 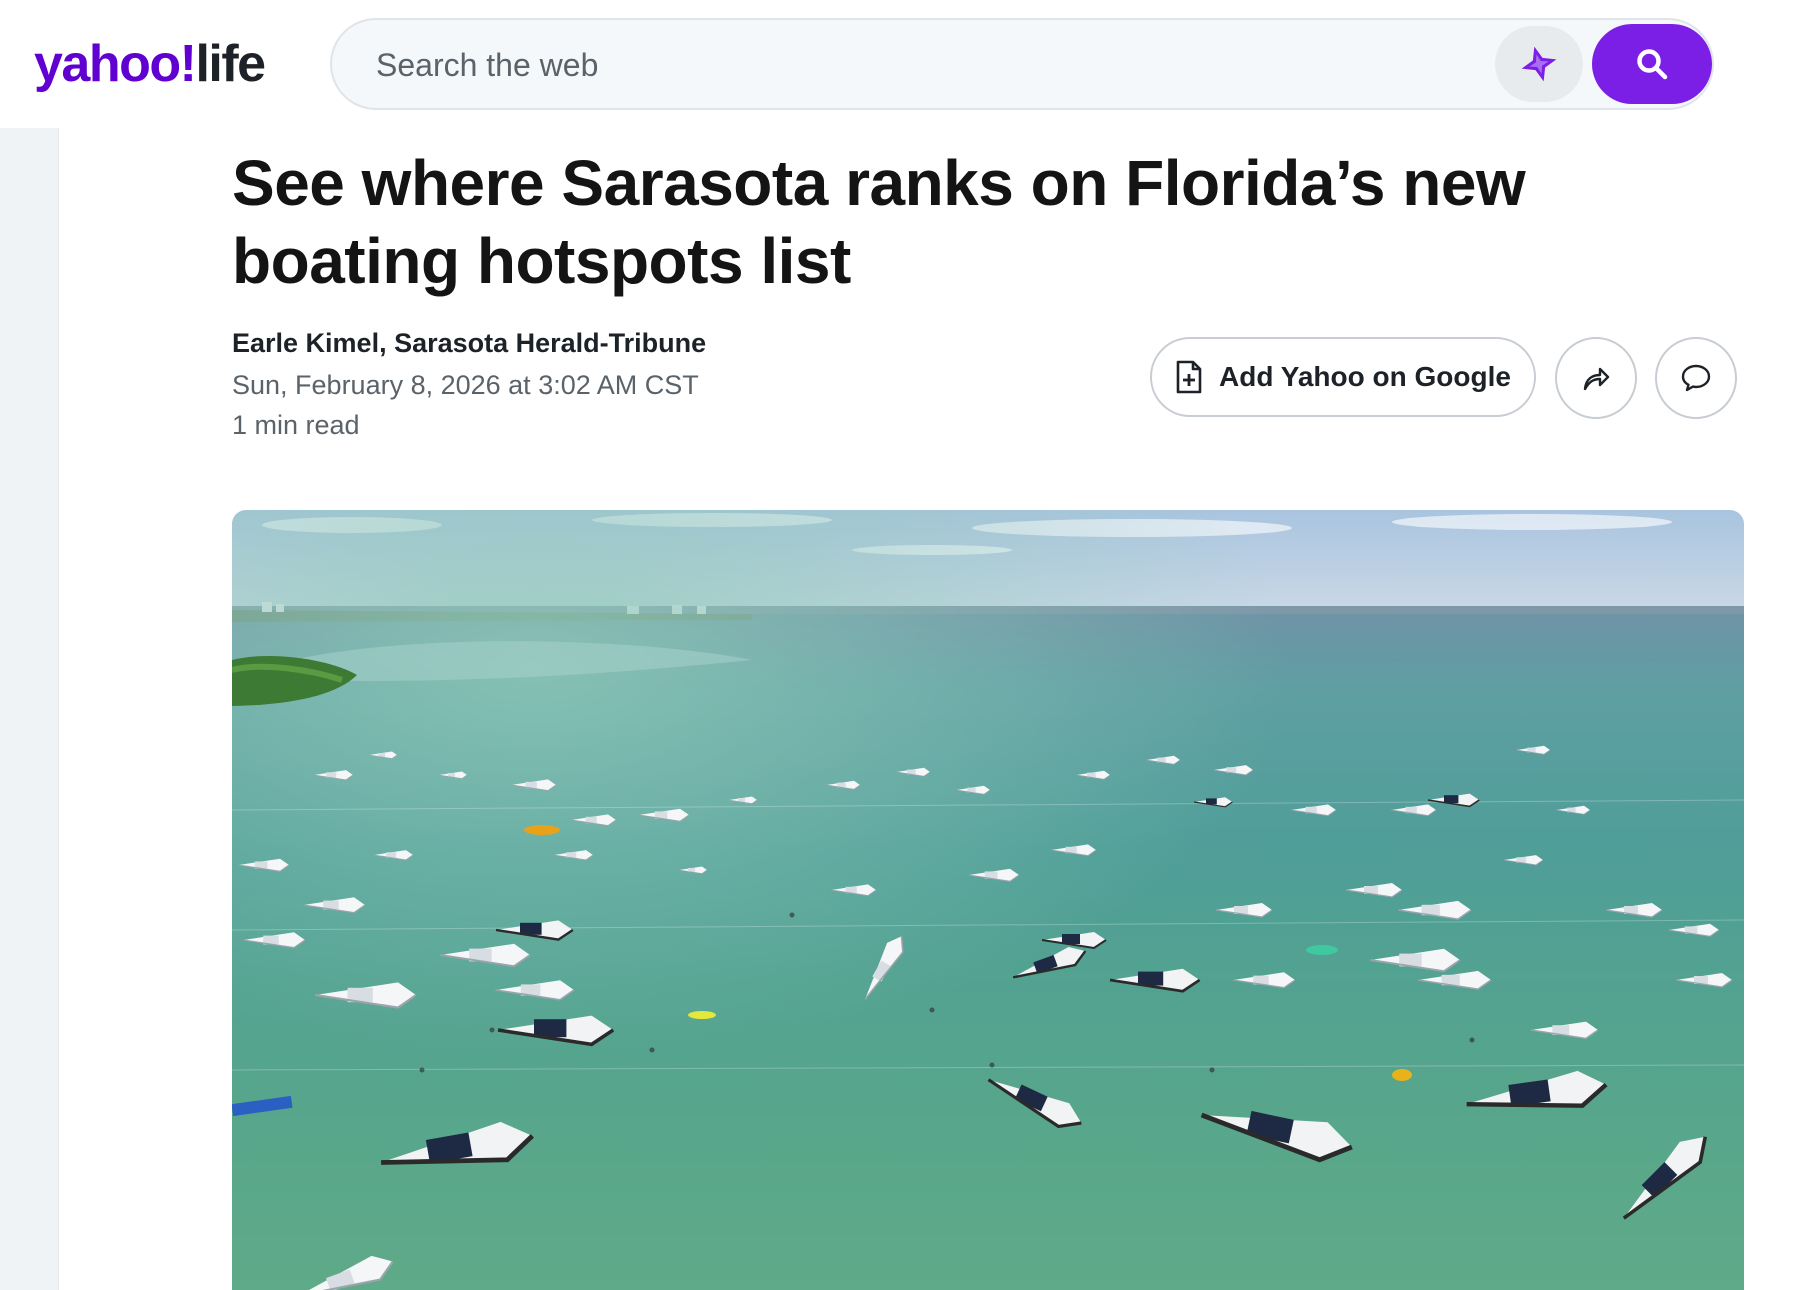 What do you see at coordinates (465, 385) in the screenshot?
I see `article-date: Sun, February 8, 2026 at 3:02 AM CST` at bounding box center [465, 385].